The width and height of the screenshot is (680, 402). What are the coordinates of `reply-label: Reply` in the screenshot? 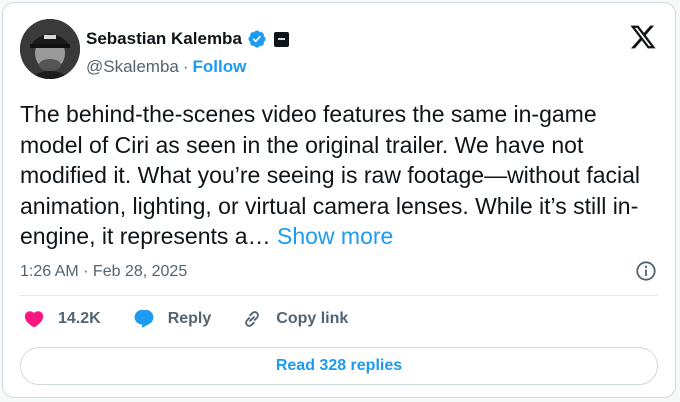 It's located at (189, 318).